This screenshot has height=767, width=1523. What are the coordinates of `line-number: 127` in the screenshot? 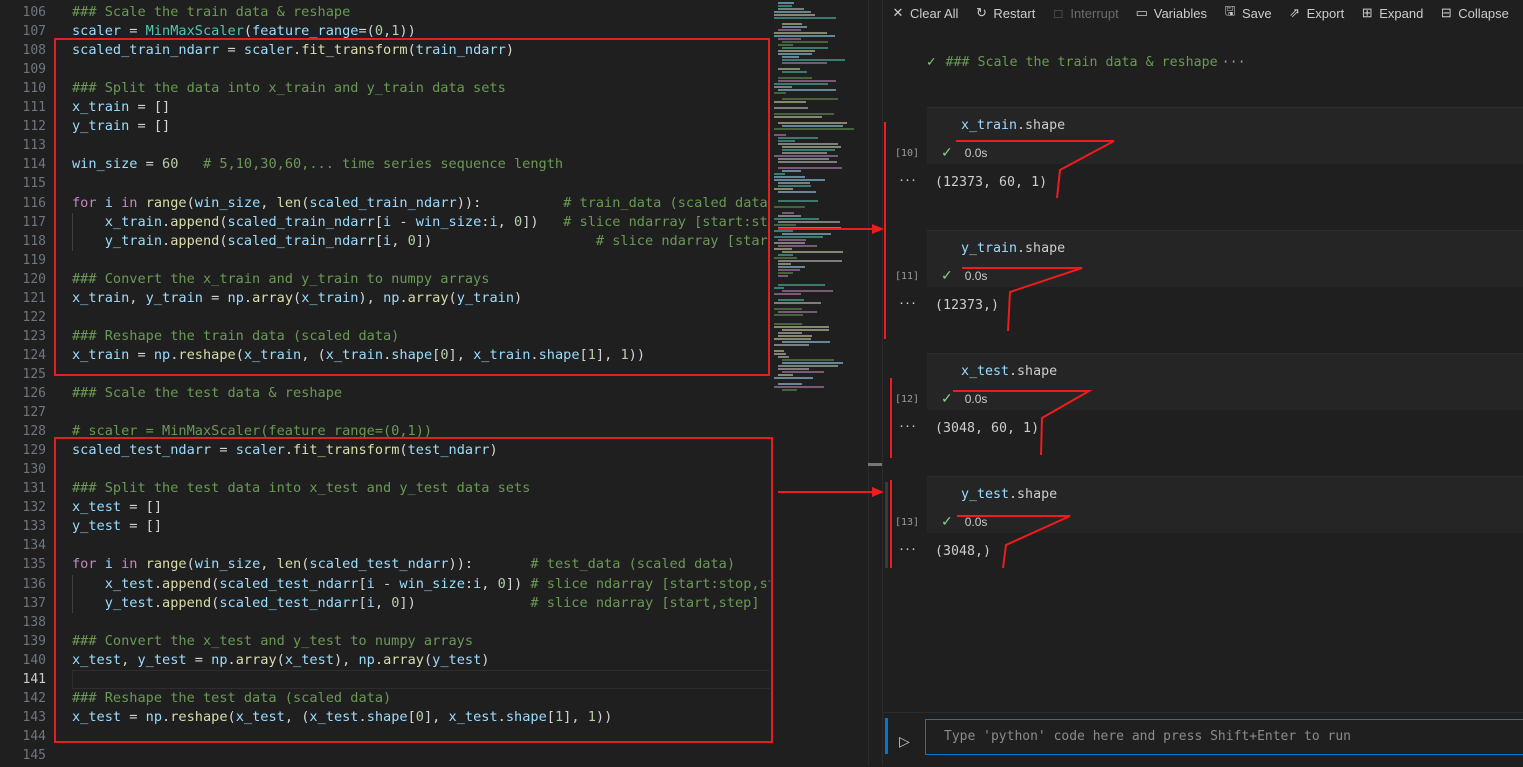 It's located at (34, 413).